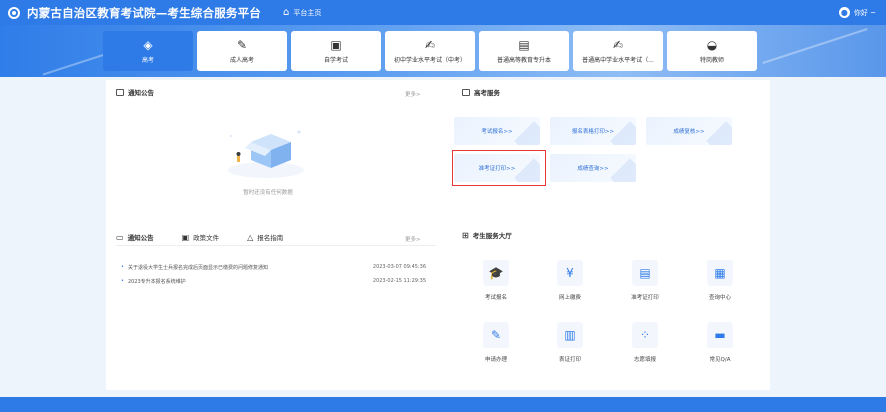 The height and width of the screenshot is (412, 886). Describe the element at coordinates (266, 154) in the screenshot. I see `empty-box-illustration` at that location.